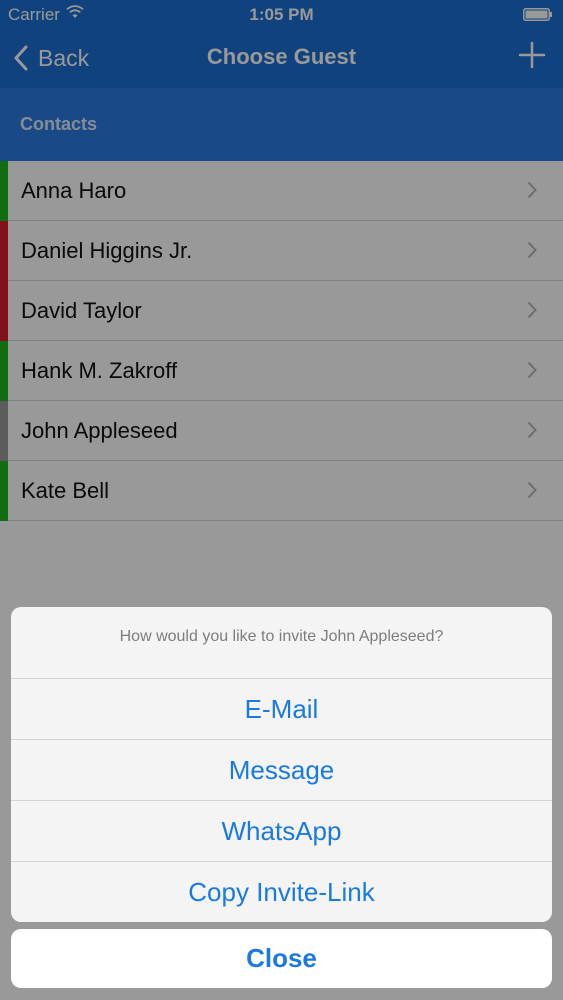  Describe the element at coordinates (281, 958) in the screenshot. I see `close-button: Close` at that location.